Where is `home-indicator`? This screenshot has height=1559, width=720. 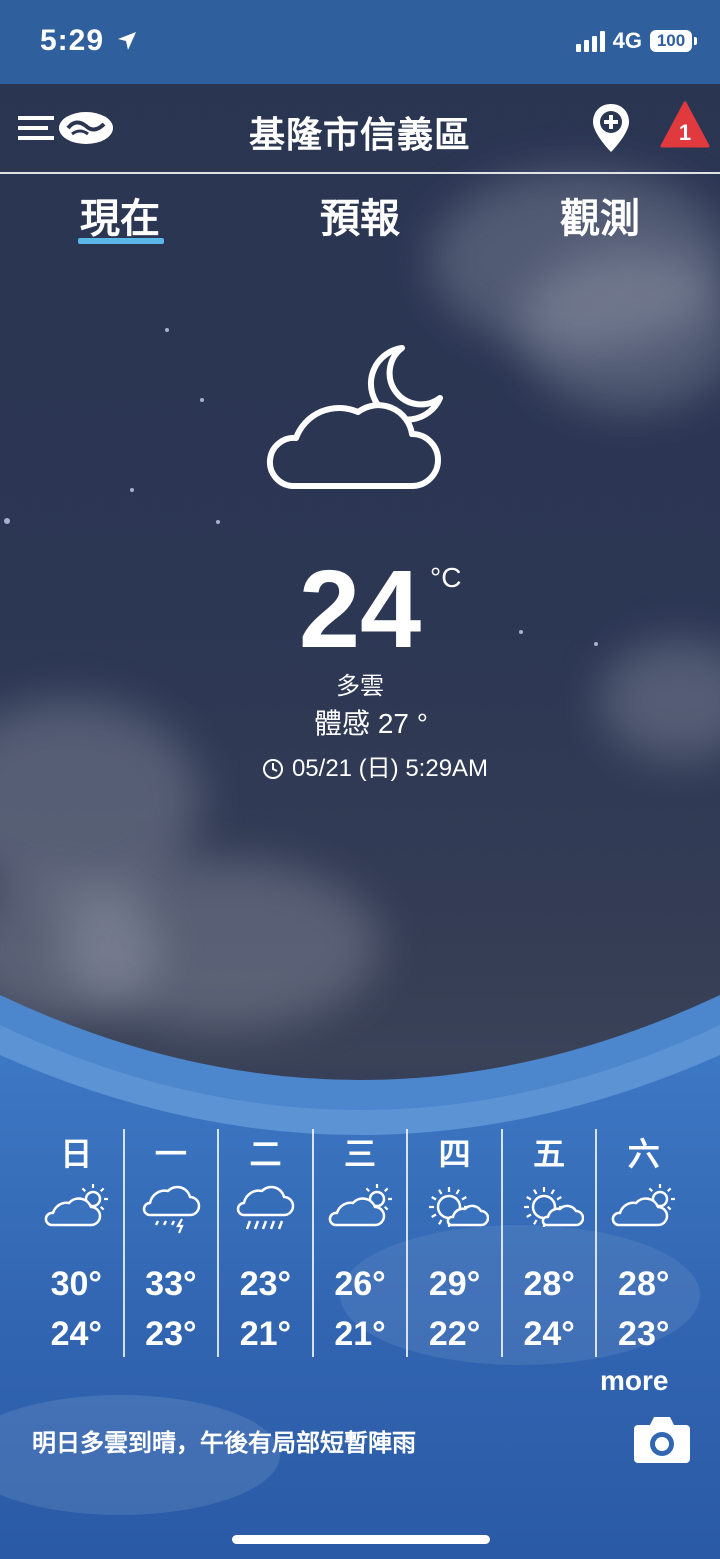
home-indicator is located at coordinates (361, 1539).